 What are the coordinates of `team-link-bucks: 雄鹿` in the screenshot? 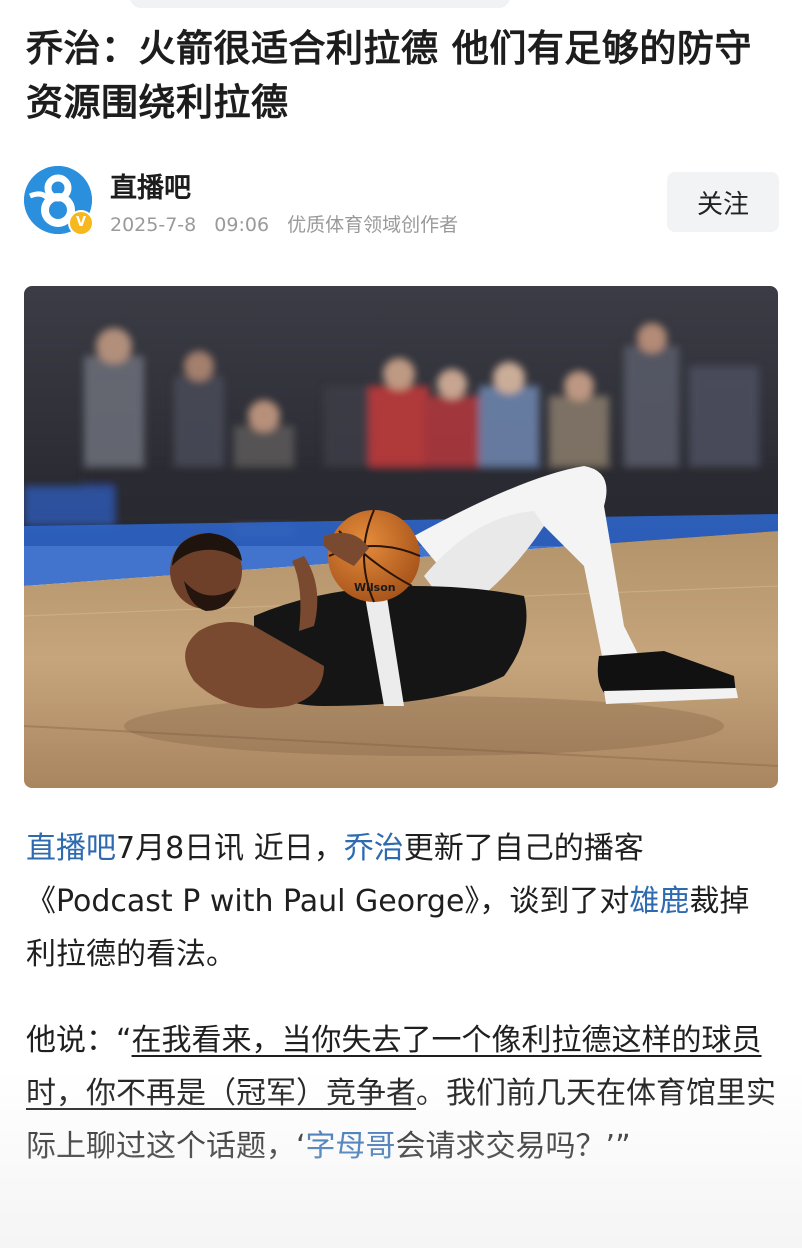 It's located at (659, 901).